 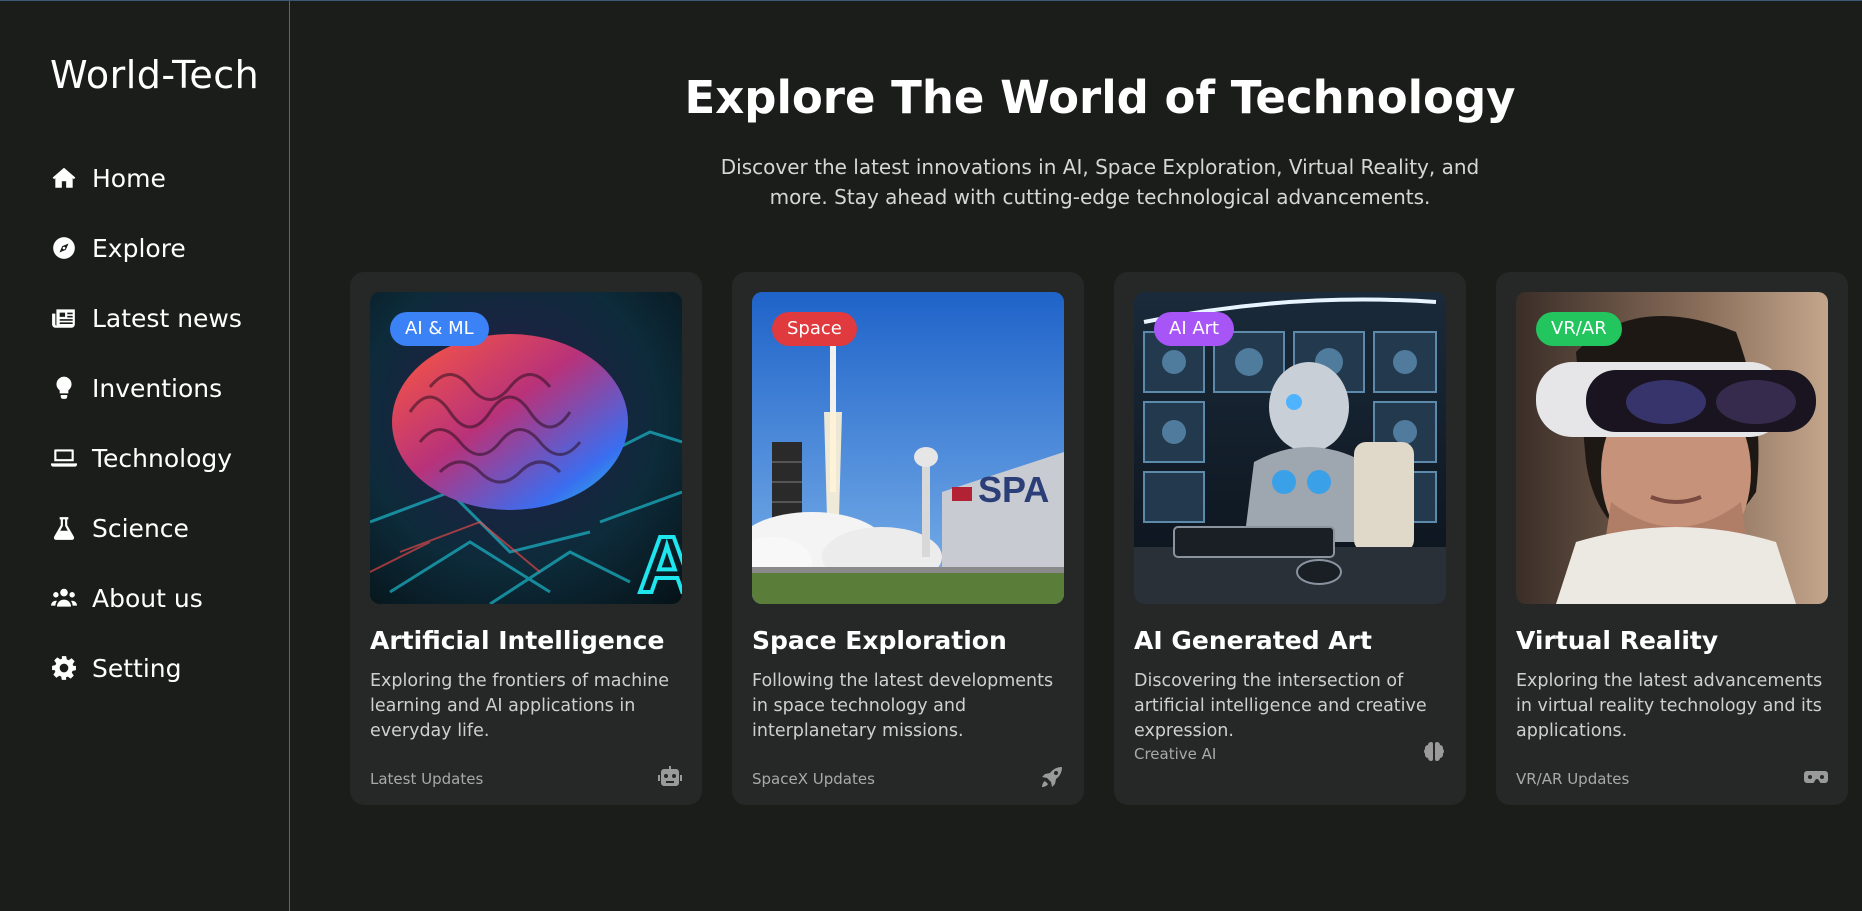 I want to click on gear-icon, so click(x=64, y=668).